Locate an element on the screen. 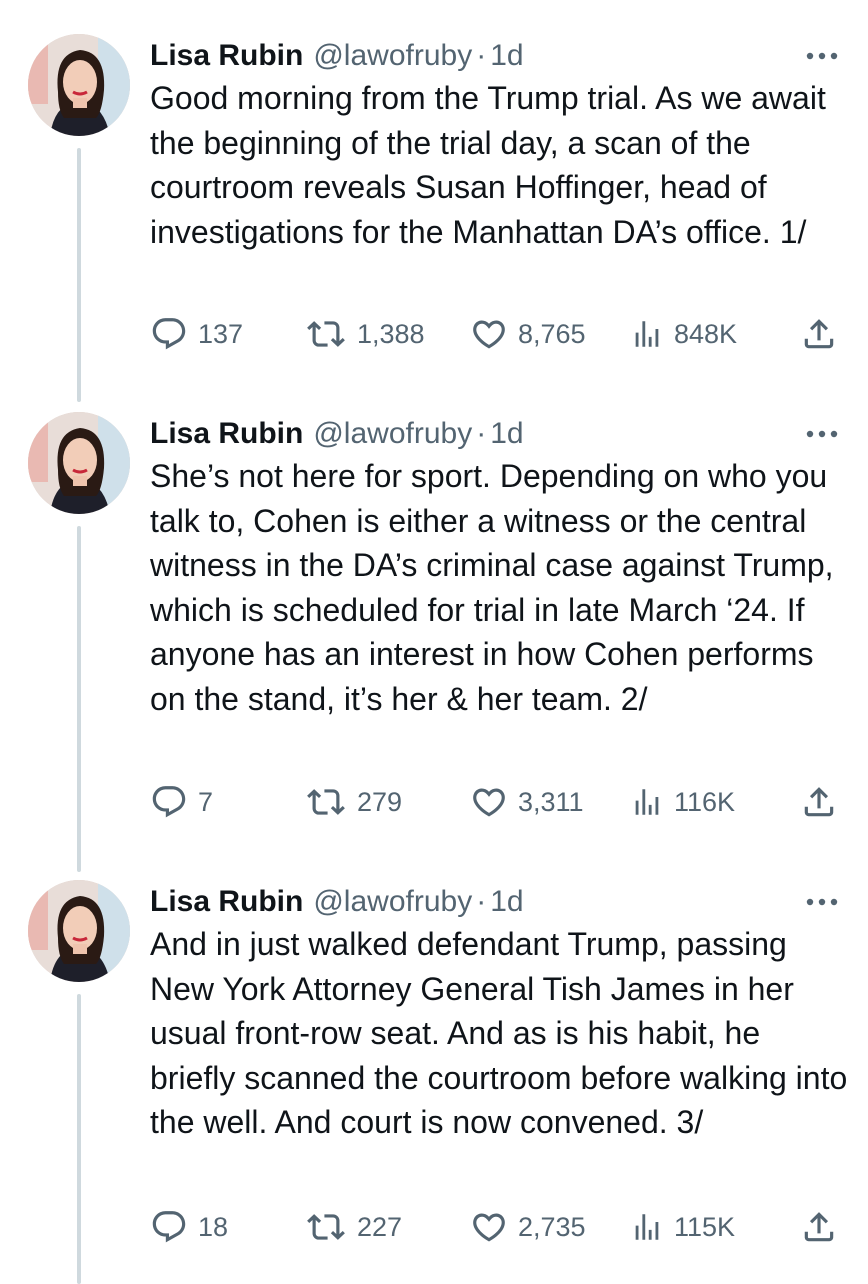  like-button: 2,735 is located at coordinates (528, 1227).